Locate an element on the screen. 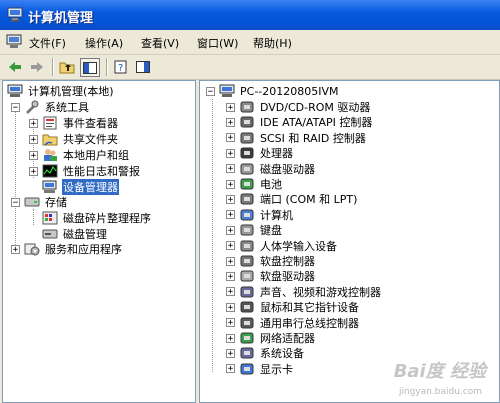  device-category: + 端口 (COM 和 LPT) is located at coordinates (292, 199).